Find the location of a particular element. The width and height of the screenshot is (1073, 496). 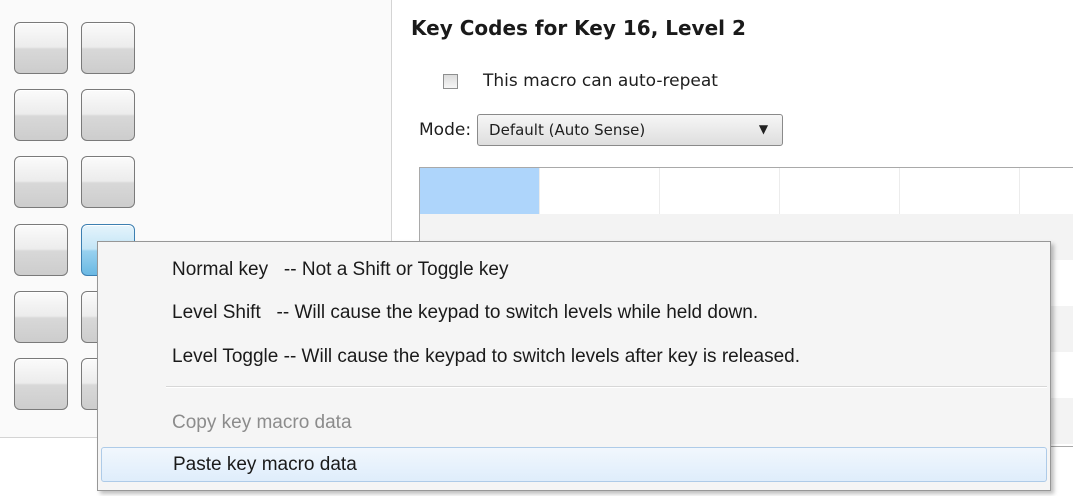

auto-repeat-label: This macro can auto-repeat is located at coordinates (600, 81).